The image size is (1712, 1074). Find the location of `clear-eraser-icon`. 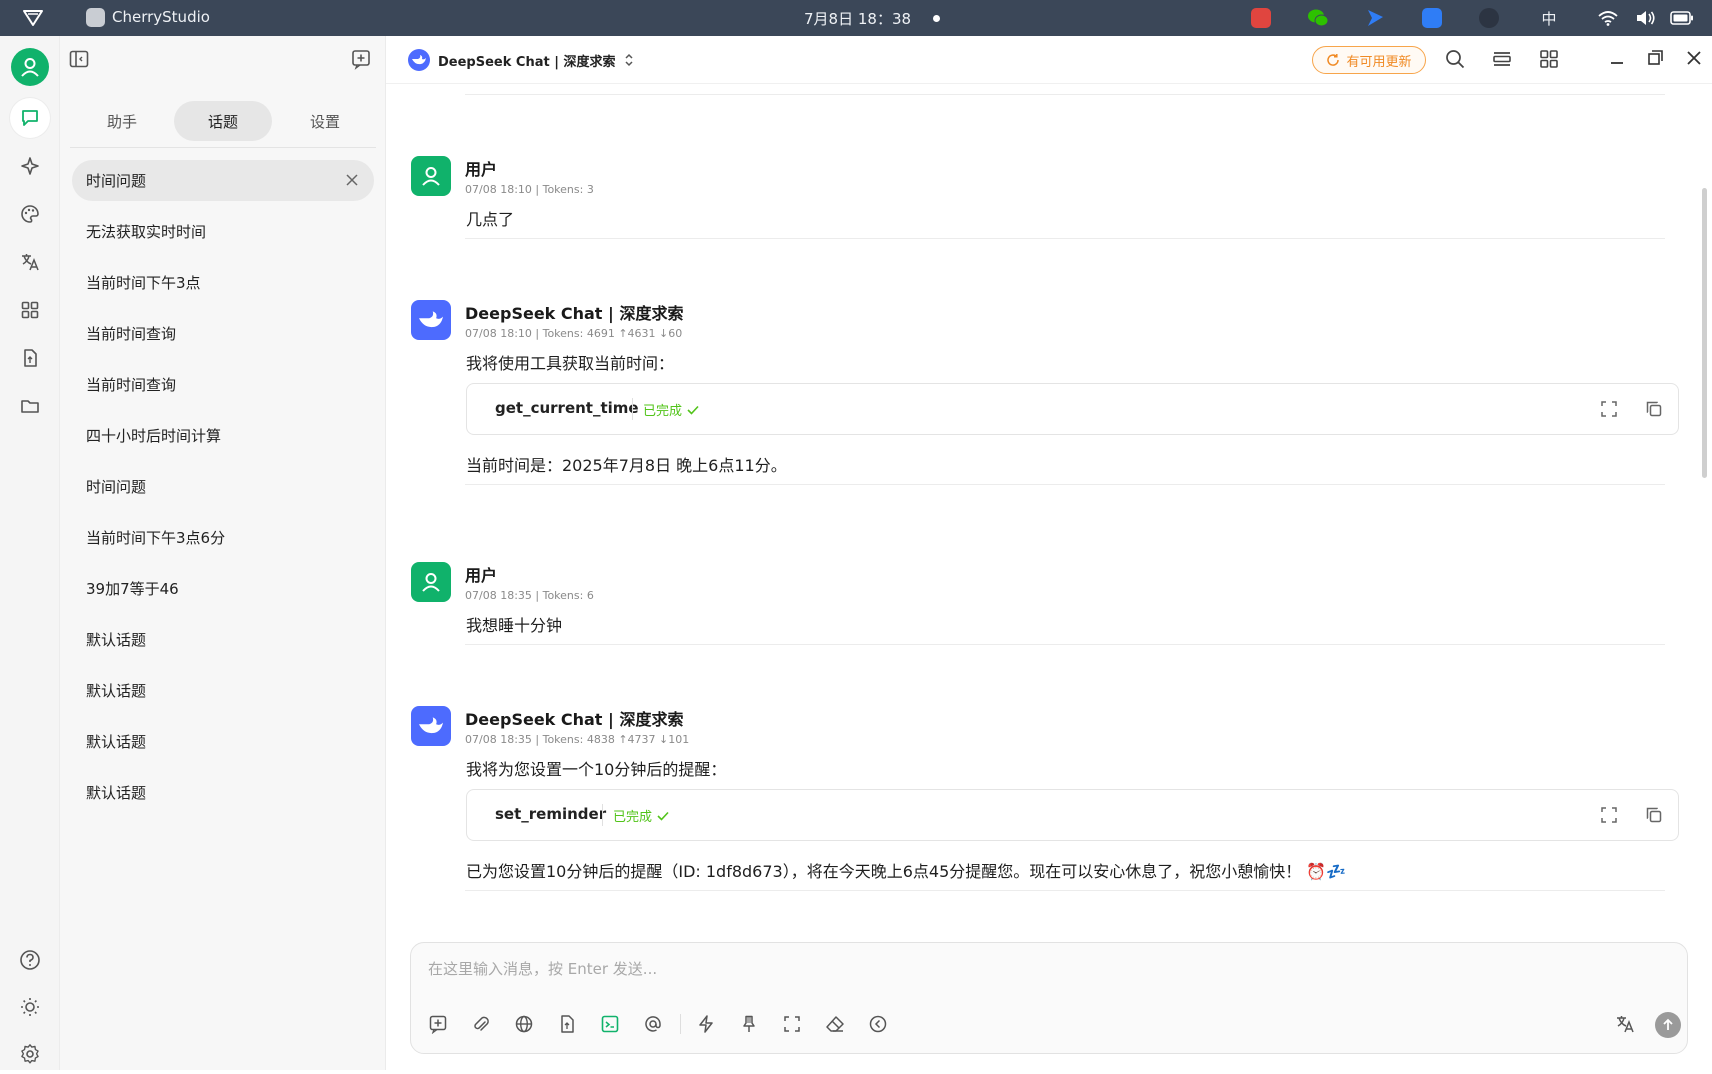

clear-eraser-icon is located at coordinates (835, 1024).